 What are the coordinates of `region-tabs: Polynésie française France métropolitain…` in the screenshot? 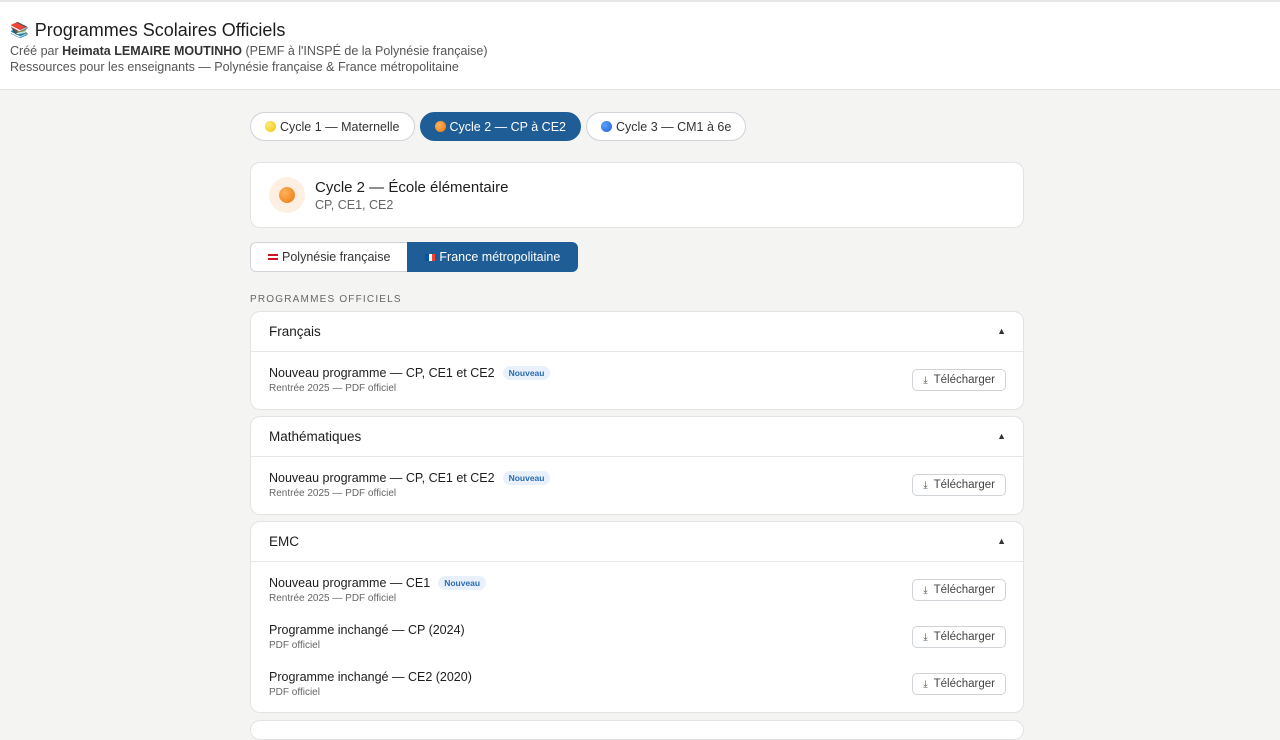 It's located at (414, 257).